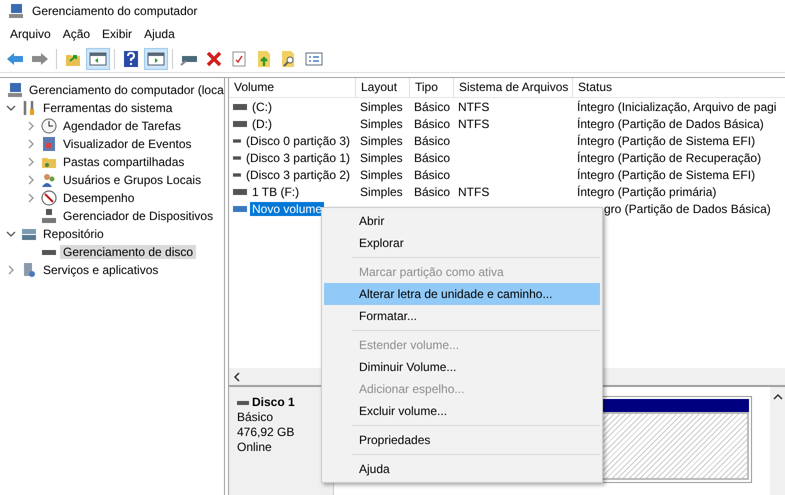 The width and height of the screenshot is (785, 495). Describe the element at coordinates (273, 402) in the screenshot. I see `disk-name: Disco 1` at that location.